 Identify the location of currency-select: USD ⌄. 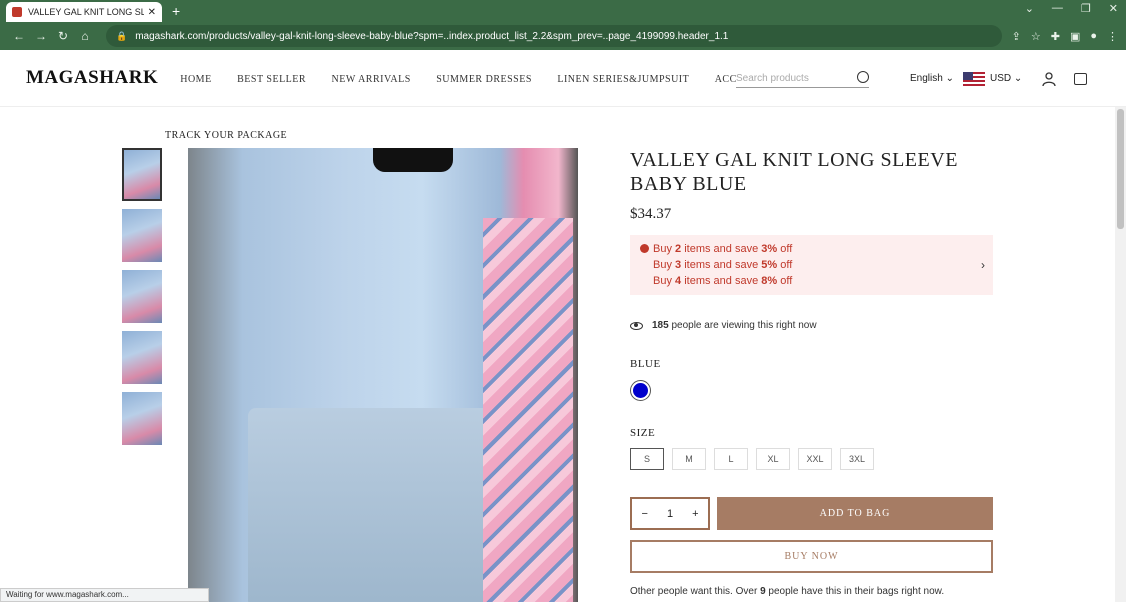
(1006, 78).